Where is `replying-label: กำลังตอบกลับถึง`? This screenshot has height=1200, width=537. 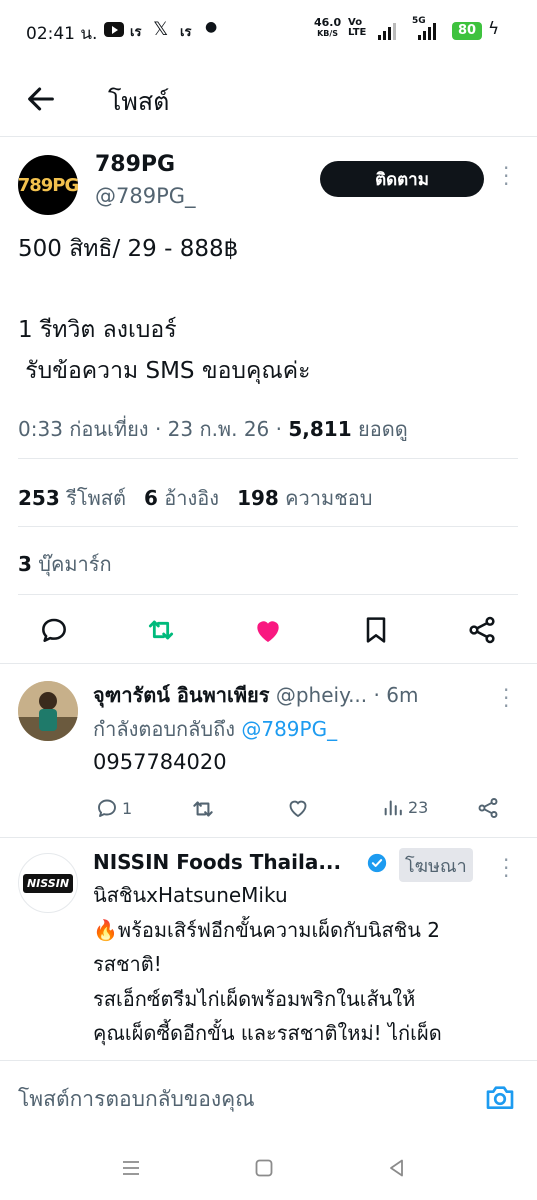 replying-label: กำลังตอบกลับถึง is located at coordinates (164, 729).